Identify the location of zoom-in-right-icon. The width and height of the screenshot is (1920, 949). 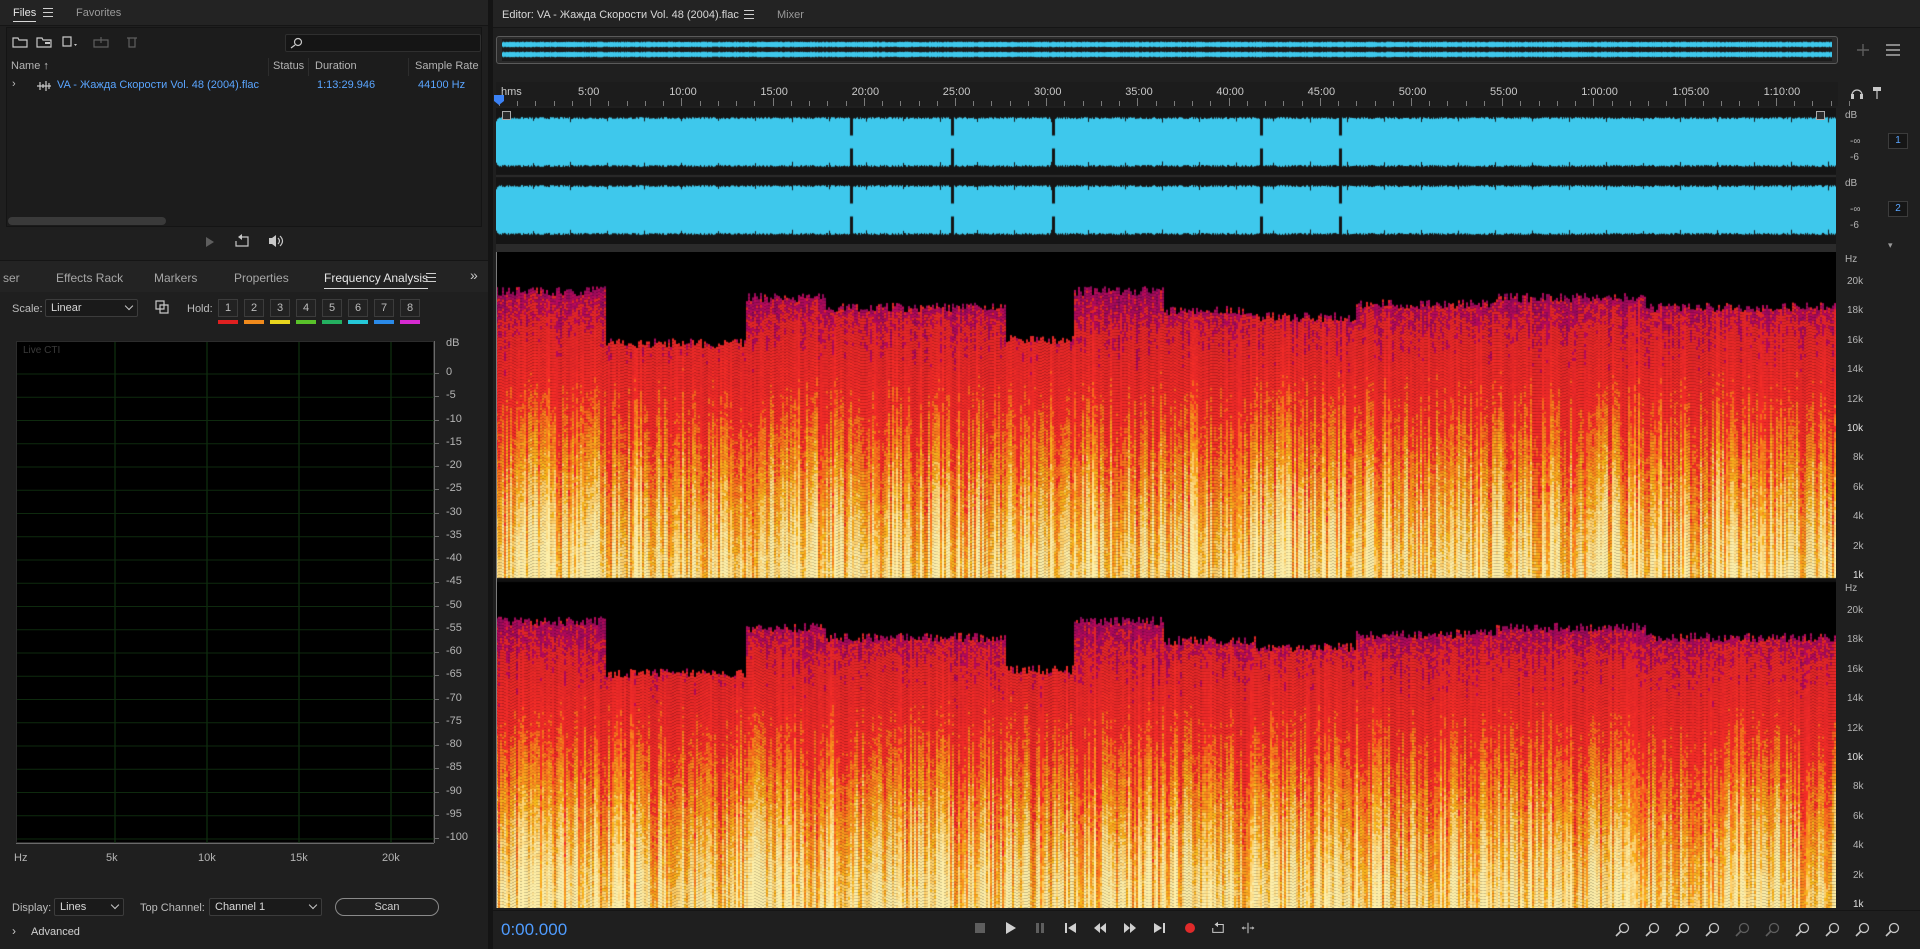
(1833, 929).